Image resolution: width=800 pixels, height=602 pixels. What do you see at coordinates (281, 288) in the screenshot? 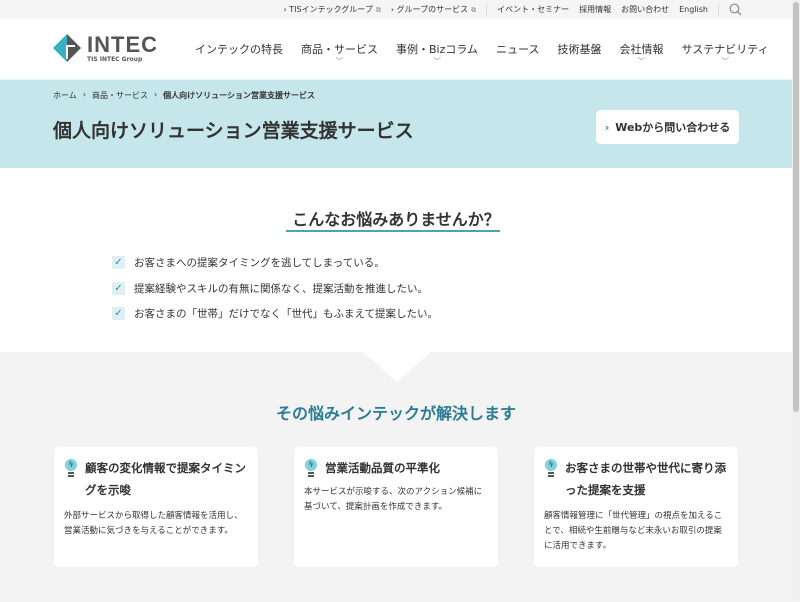
I see `concern-text: 提案経験やスキルの有無に関係なく、提案活動を推進したい。` at bounding box center [281, 288].